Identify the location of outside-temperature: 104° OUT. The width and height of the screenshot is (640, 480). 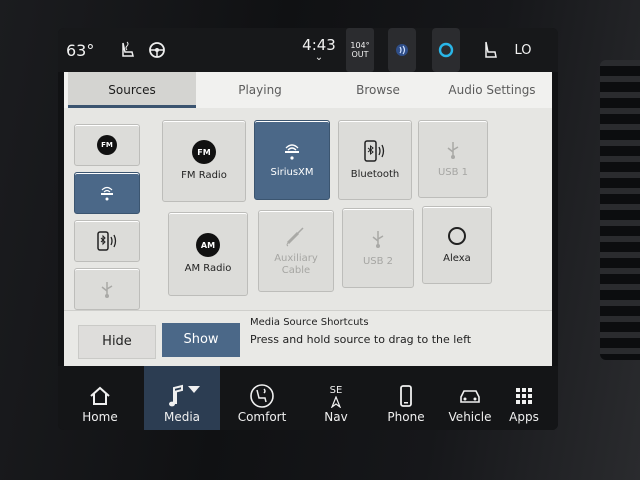
(360, 50).